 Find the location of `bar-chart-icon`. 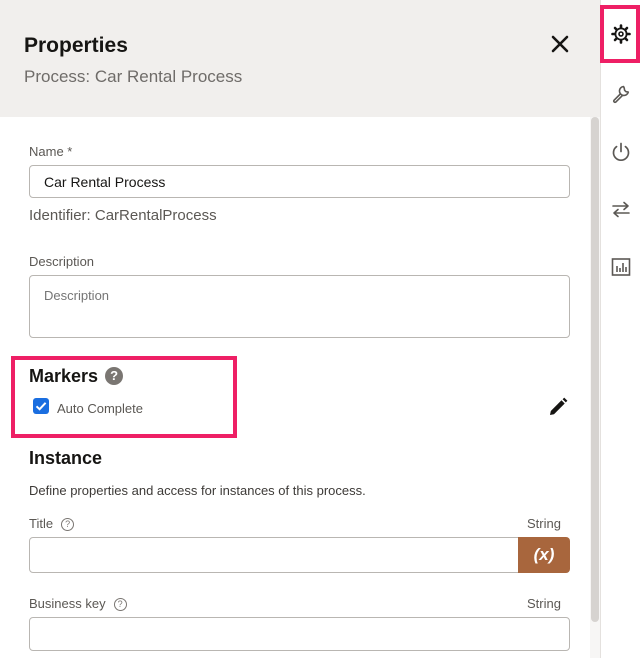

bar-chart-icon is located at coordinates (621, 267).